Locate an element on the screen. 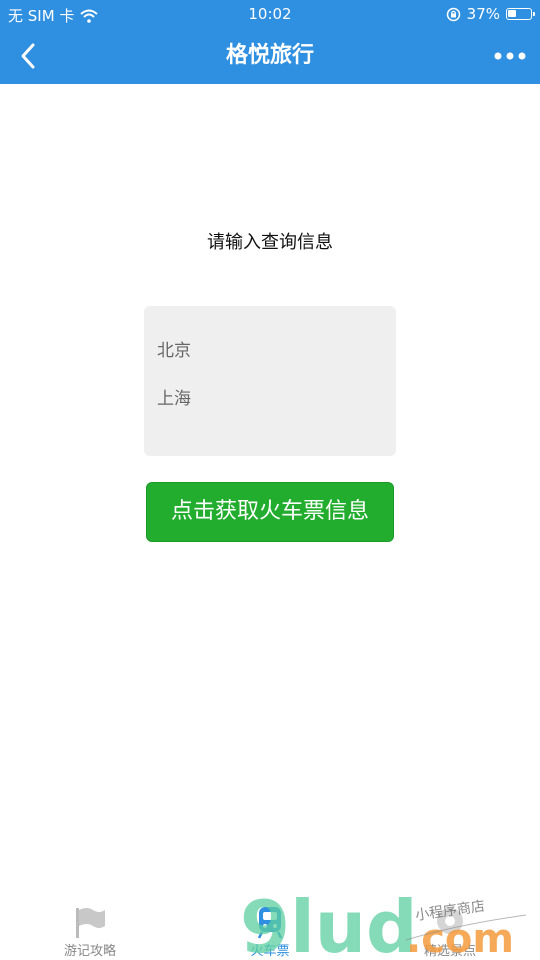 The width and height of the screenshot is (540, 960). get-train-info-button: 点击获取火车票信息 is located at coordinates (270, 512).